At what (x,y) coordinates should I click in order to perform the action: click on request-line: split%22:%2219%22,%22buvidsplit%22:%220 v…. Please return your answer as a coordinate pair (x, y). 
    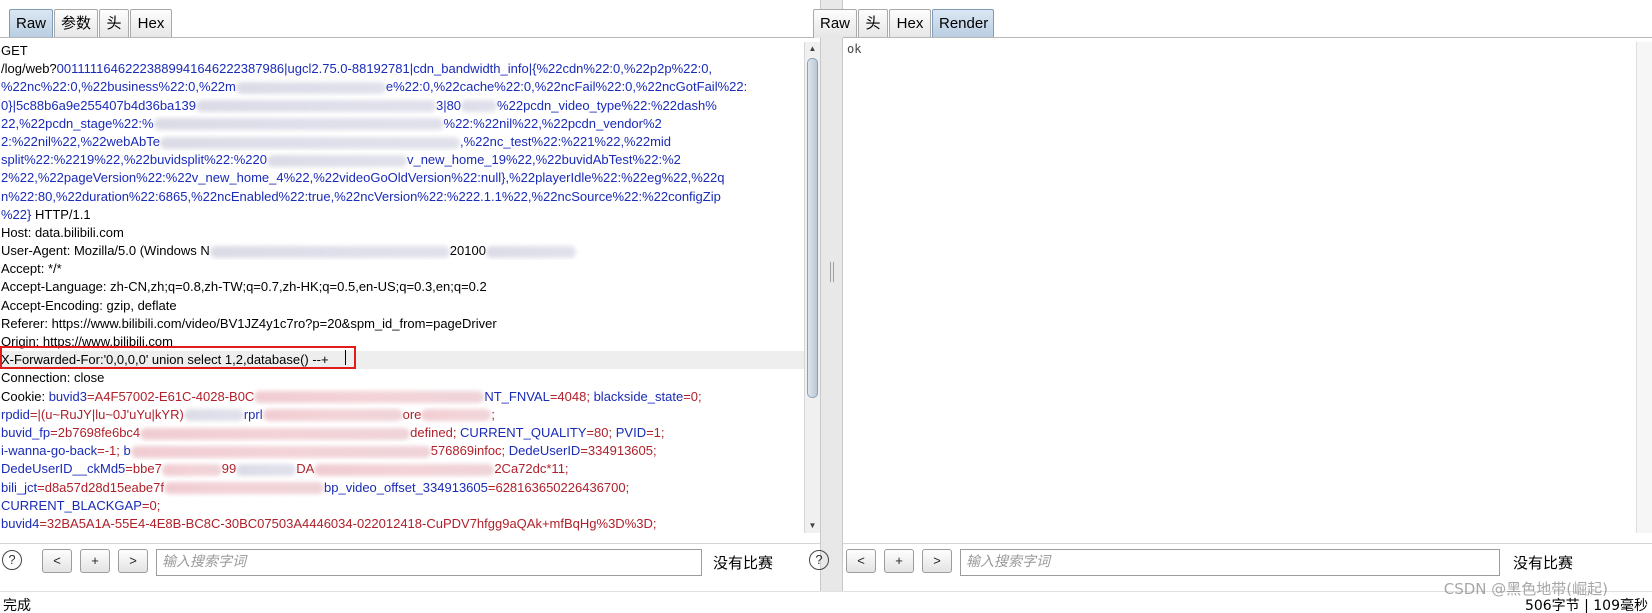
    Looking at the image, I should click on (341, 160).